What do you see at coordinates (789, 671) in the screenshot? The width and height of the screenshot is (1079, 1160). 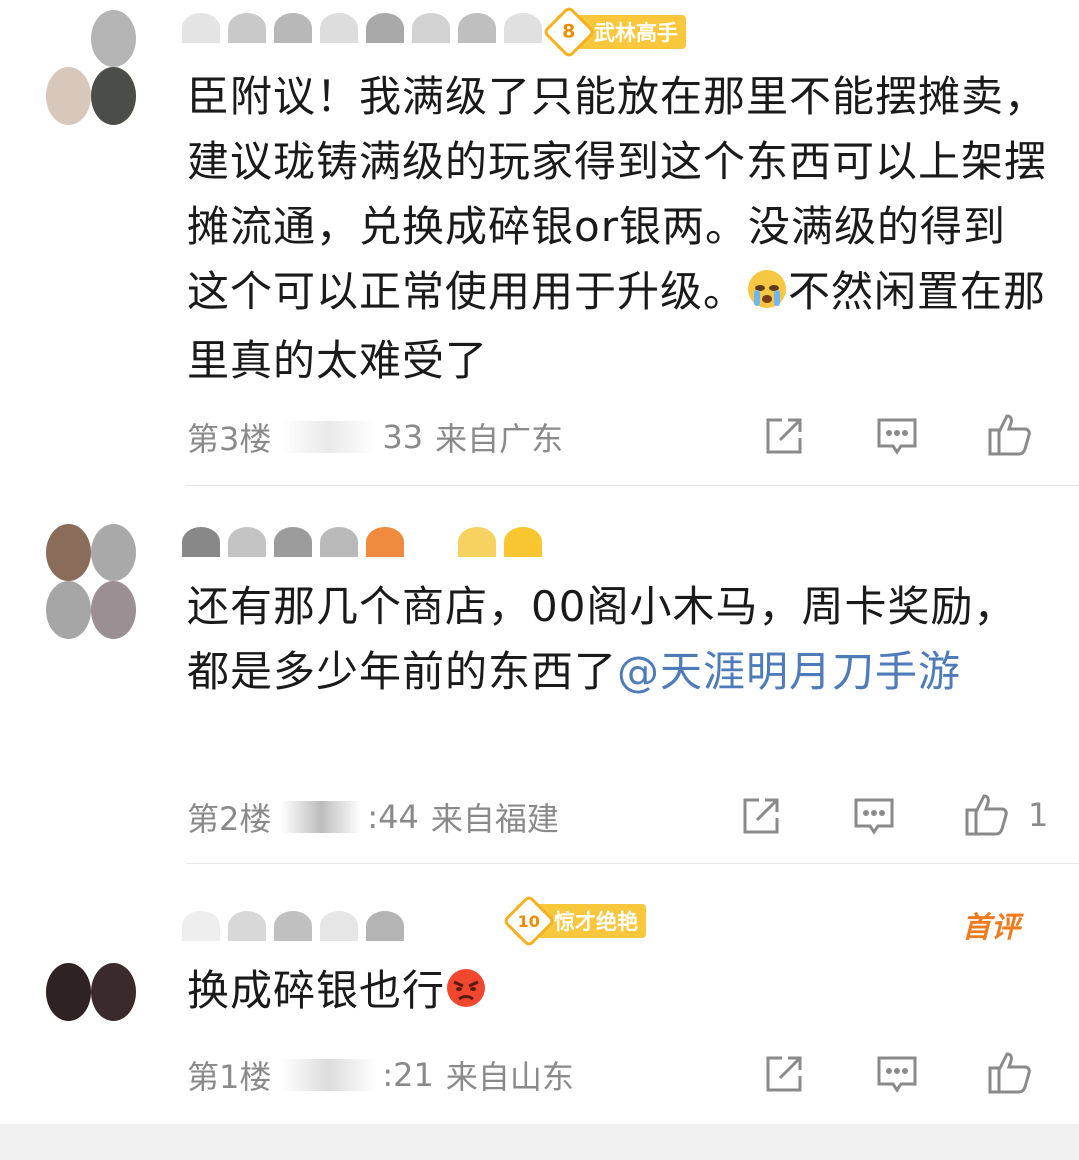 I see `mention-link: @天涯明月刀手游` at bounding box center [789, 671].